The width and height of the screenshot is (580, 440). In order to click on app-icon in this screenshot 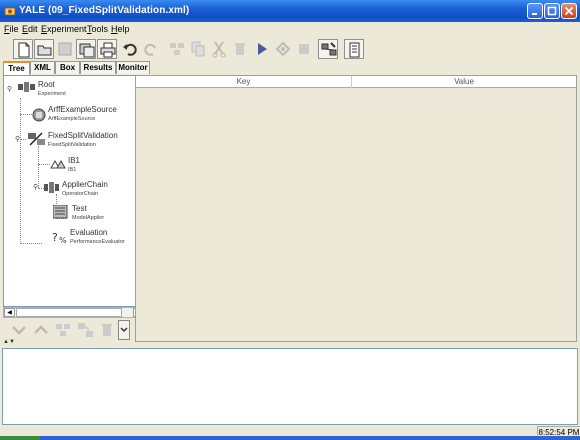, I will do `click(10, 11)`.